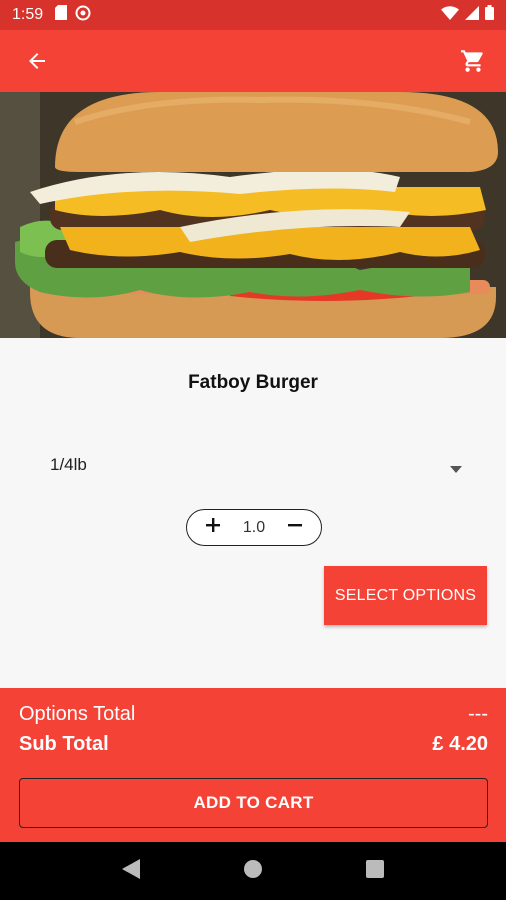 Image resolution: width=506 pixels, height=900 pixels. Describe the element at coordinates (253, 61) in the screenshot. I see `app-bar` at that location.